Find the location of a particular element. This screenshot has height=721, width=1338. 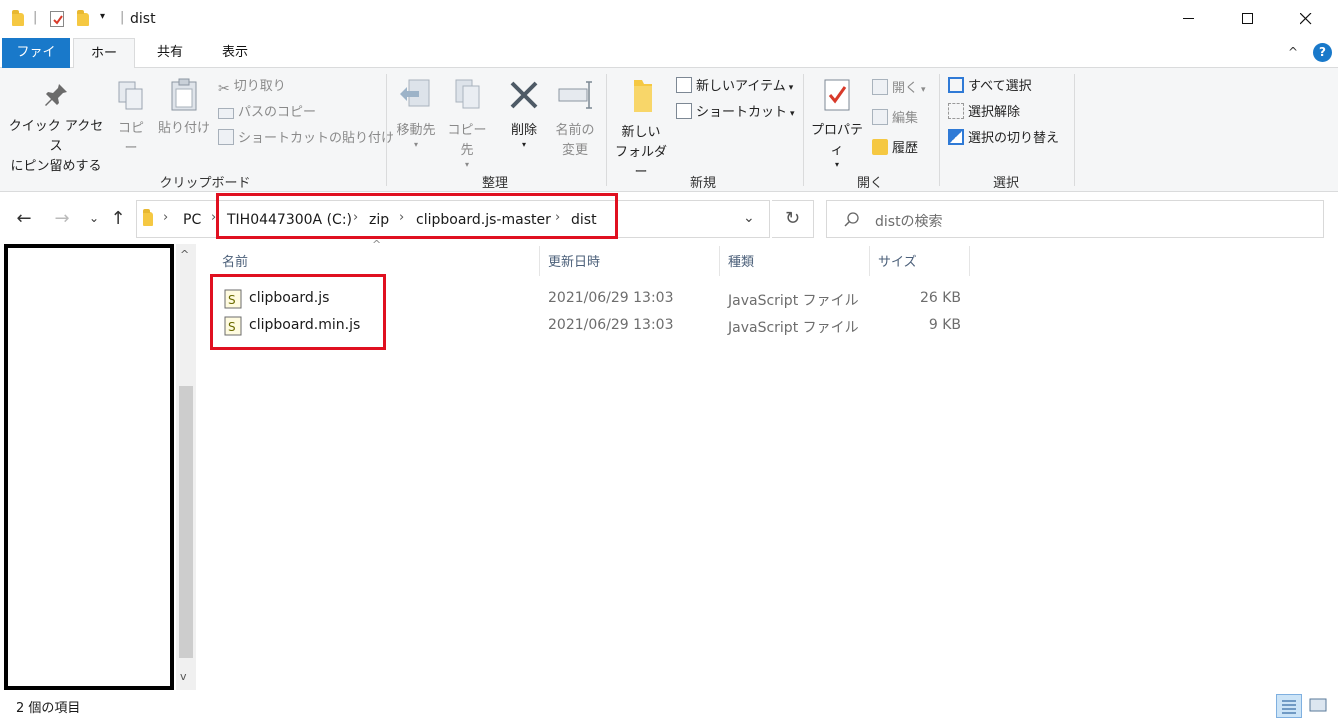

ribbon-tabs: ファイル ホーム 共有 表示 ^ ? is located at coordinates (669, 64).